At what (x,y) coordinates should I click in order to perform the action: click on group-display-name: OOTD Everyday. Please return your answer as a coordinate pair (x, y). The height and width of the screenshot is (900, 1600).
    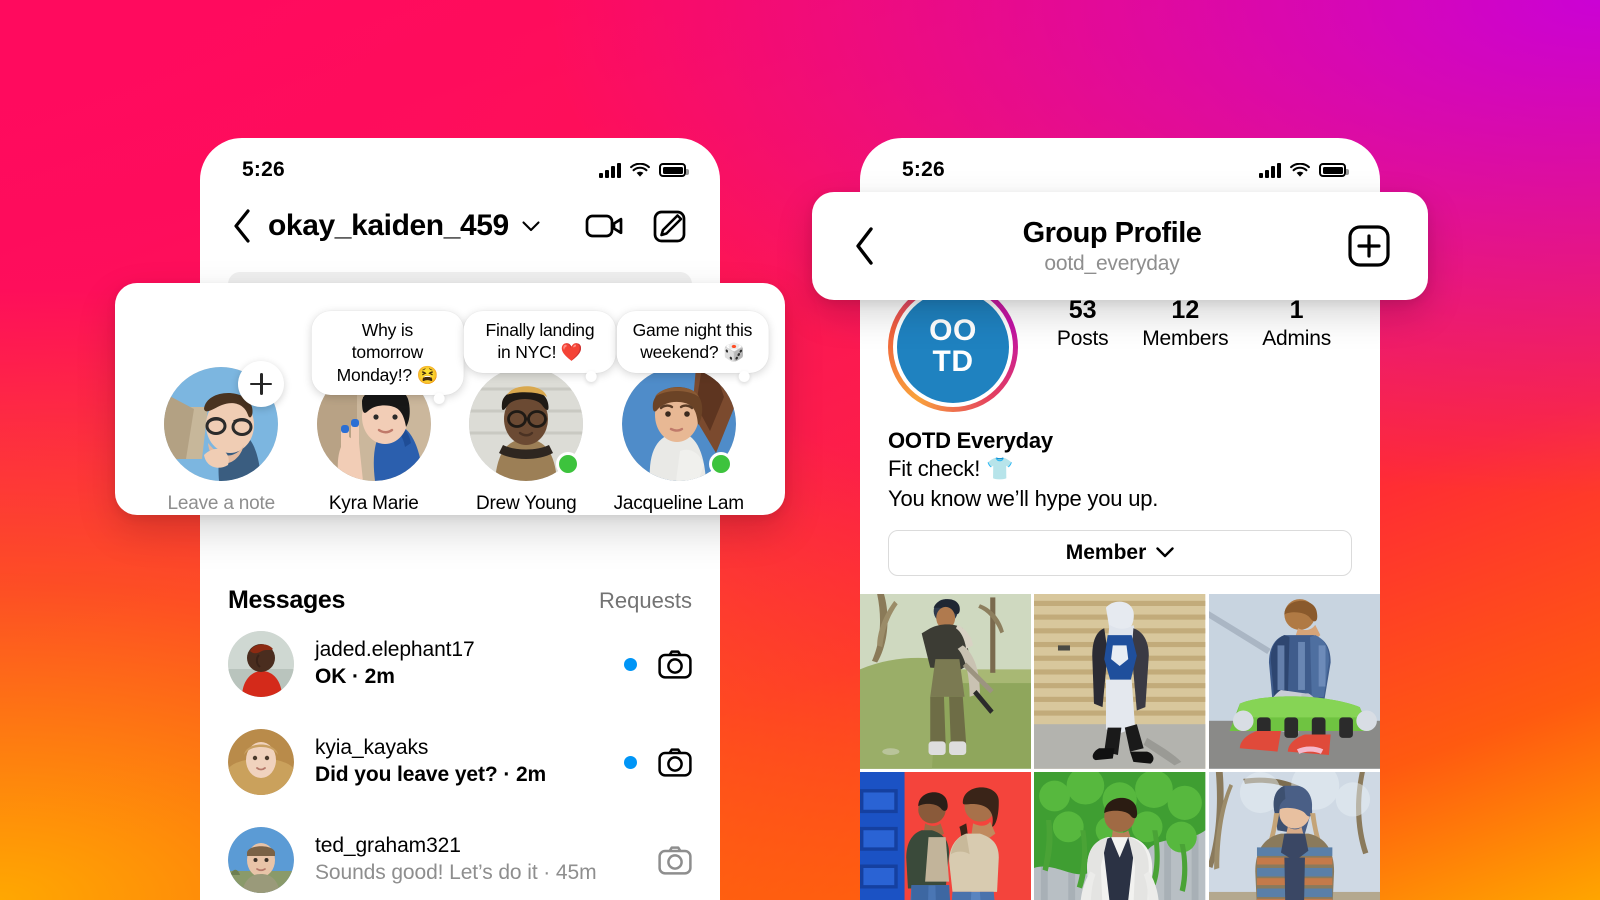
    Looking at the image, I should click on (970, 440).